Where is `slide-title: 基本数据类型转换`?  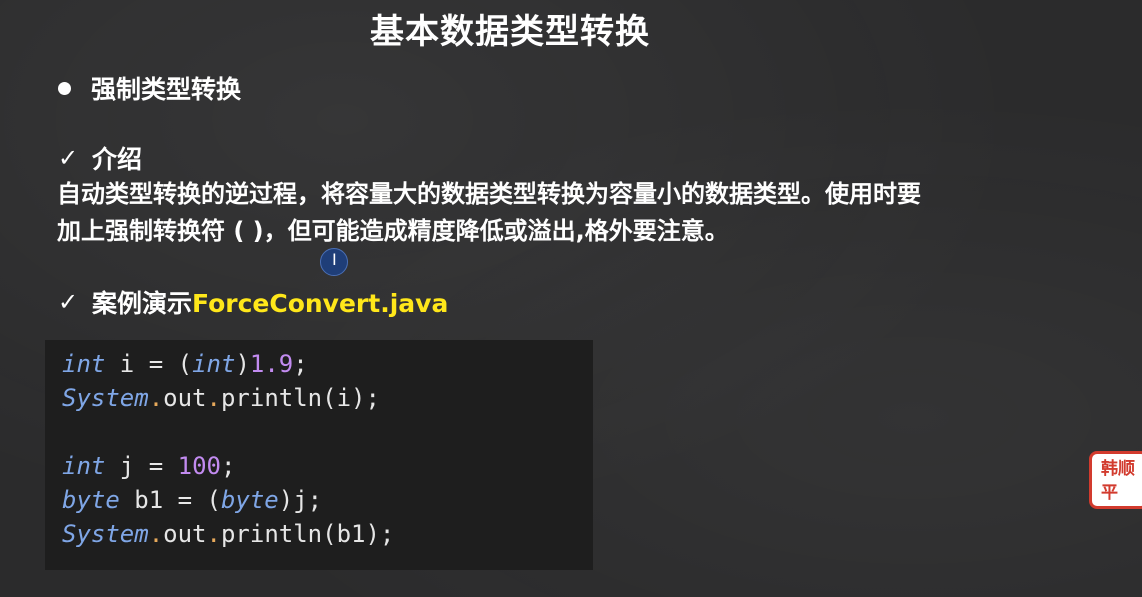
slide-title: 基本数据类型转换 is located at coordinates (510, 32).